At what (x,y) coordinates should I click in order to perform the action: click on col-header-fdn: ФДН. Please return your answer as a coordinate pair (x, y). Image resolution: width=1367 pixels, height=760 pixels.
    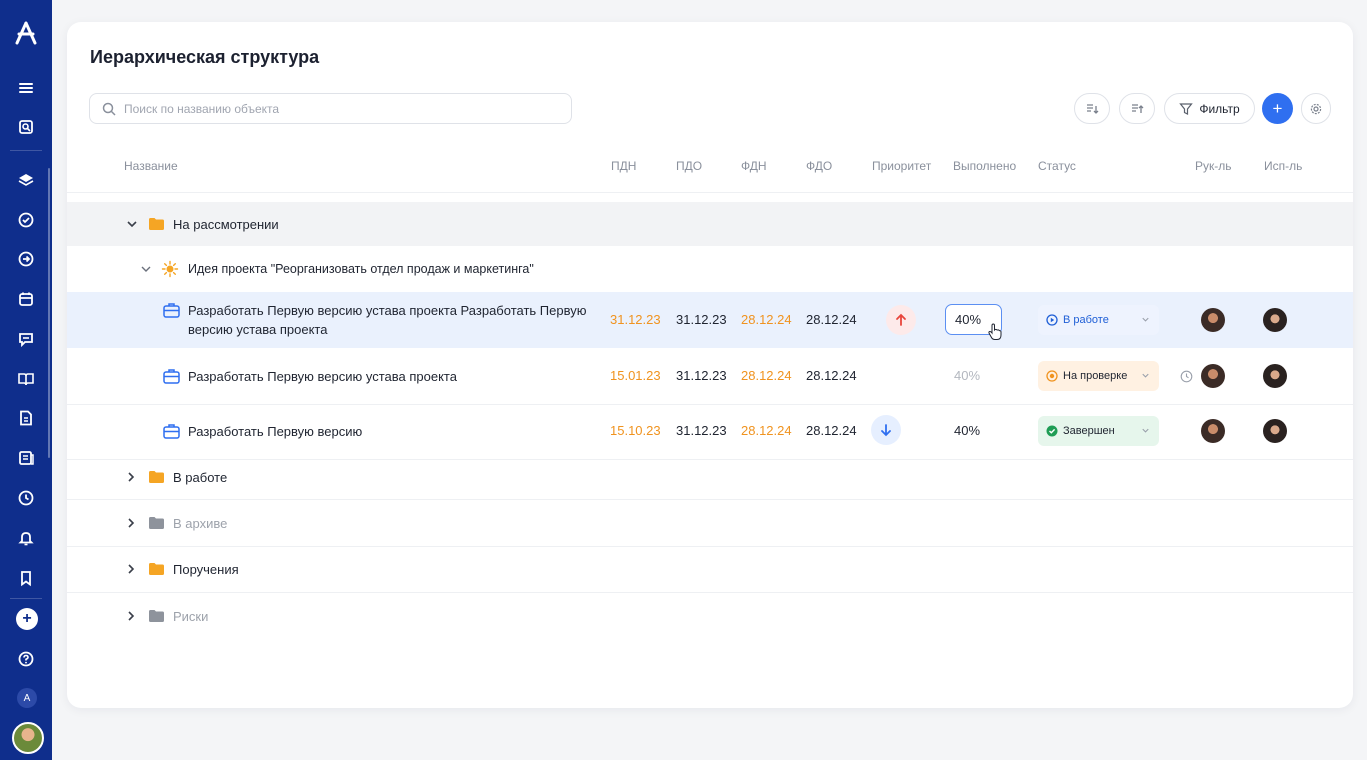
    Looking at the image, I should click on (754, 166).